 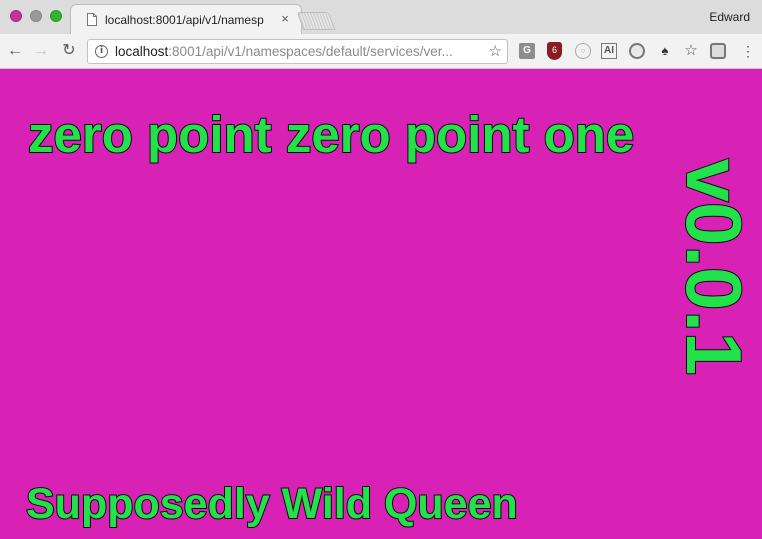 I want to click on tab-strip: localhost:8001/api/v1/namesp × Edward, so click(x=381, y=17).